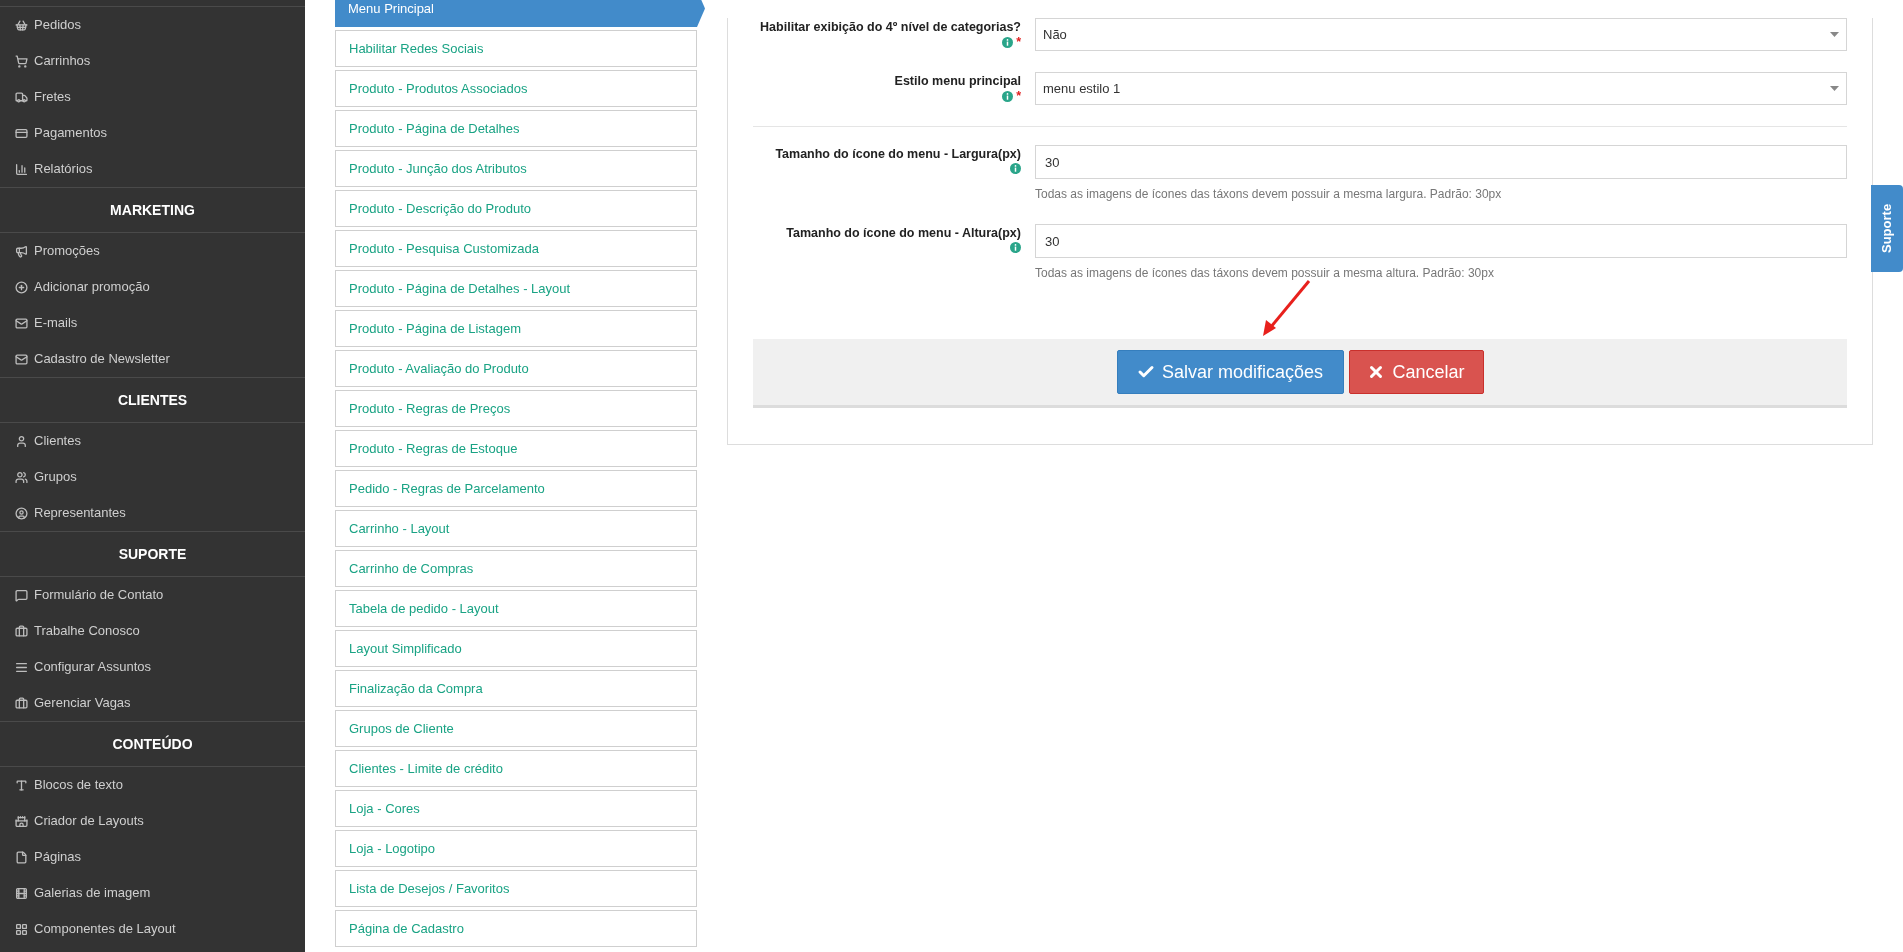  What do you see at coordinates (152, 477) in the screenshot?
I see `sidebar-item: Grupos` at bounding box center [152, 477].